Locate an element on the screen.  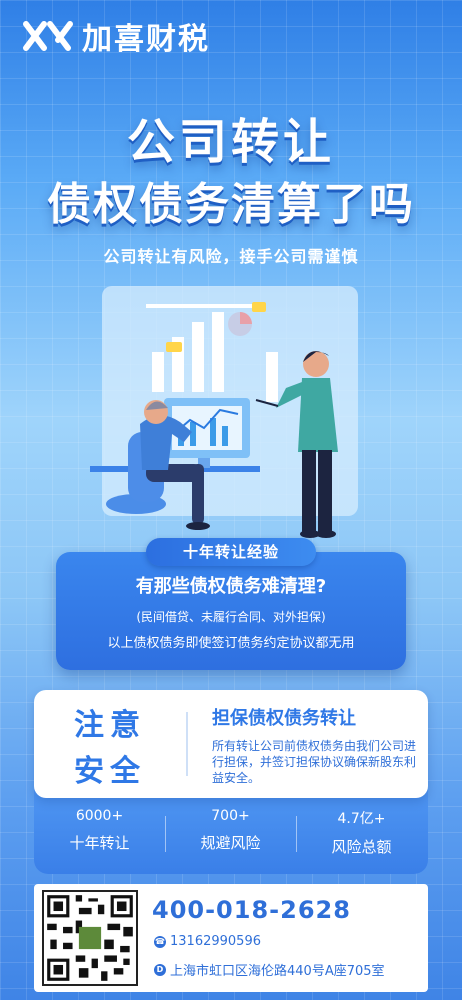
notice-divider is located at coordinates (187, 744).